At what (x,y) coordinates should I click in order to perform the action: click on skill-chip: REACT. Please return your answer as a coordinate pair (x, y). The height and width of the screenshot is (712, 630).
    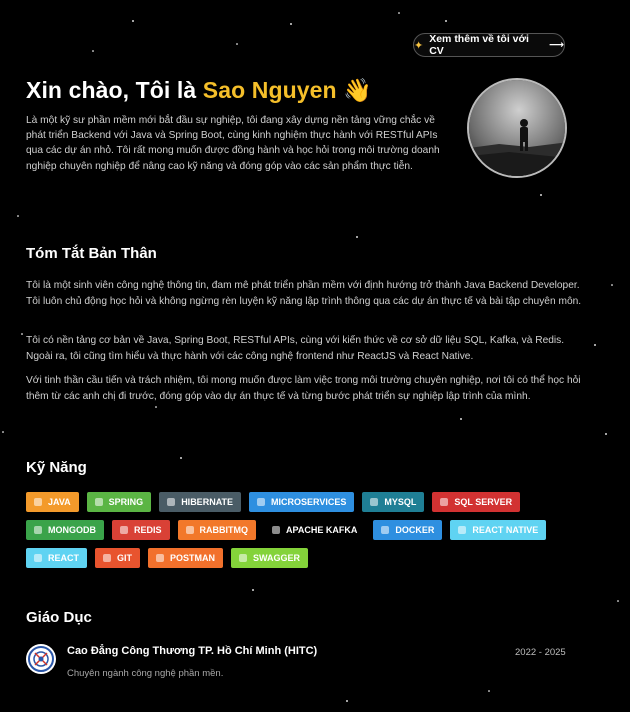
    Looking at the image, I should click on (56, 558).